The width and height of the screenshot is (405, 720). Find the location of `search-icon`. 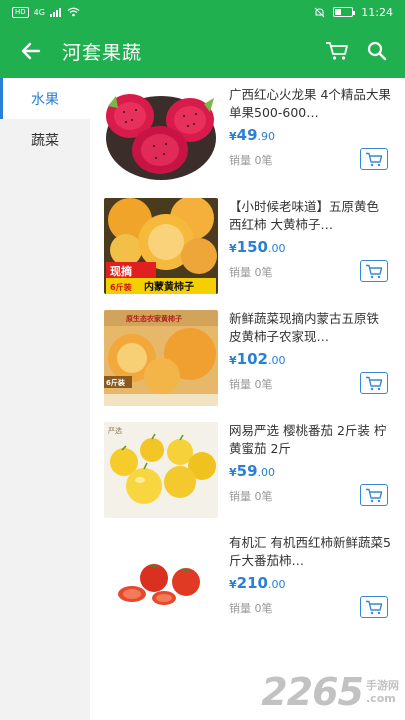

search-icon is located at coordinates (377, 51).